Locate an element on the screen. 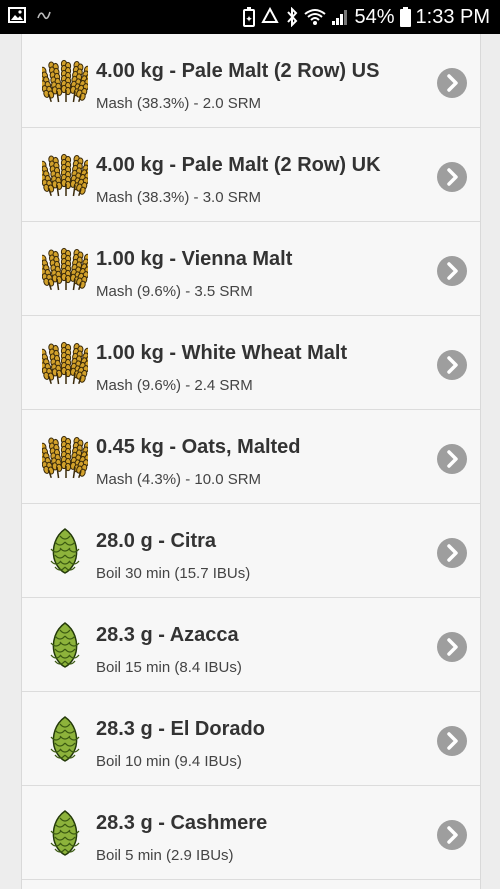 This screenshot has height=889, width=500. status-bar: ✦ 54% 1:33 PM is located at coordinates (250, 17).